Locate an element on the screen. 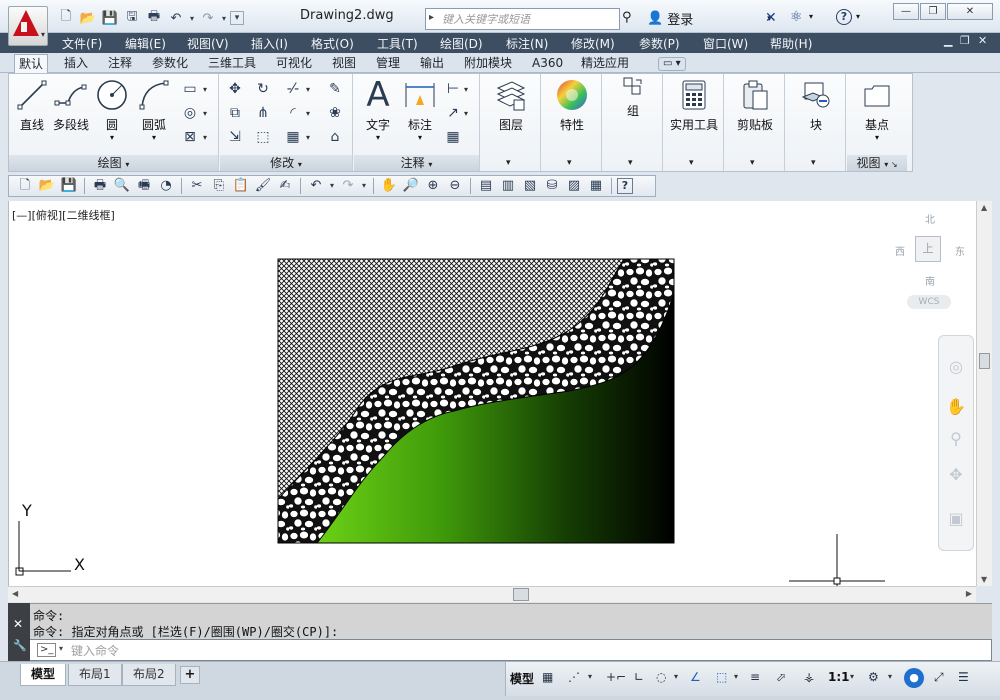  boundary-icon: ⊠ is located at coordinates (190, 137).